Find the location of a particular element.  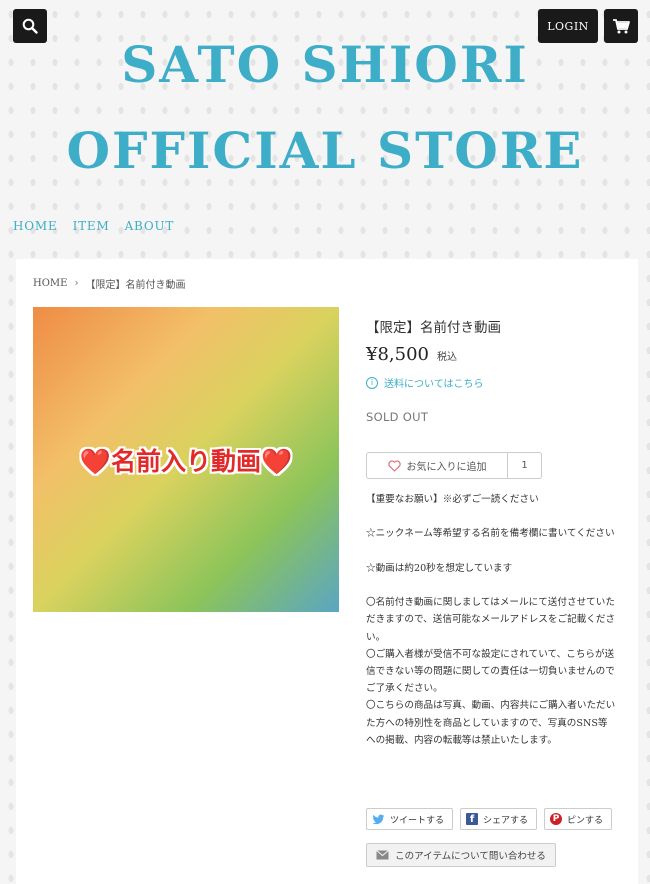

pin-label: ピンする is located at coordinates (585, 820).